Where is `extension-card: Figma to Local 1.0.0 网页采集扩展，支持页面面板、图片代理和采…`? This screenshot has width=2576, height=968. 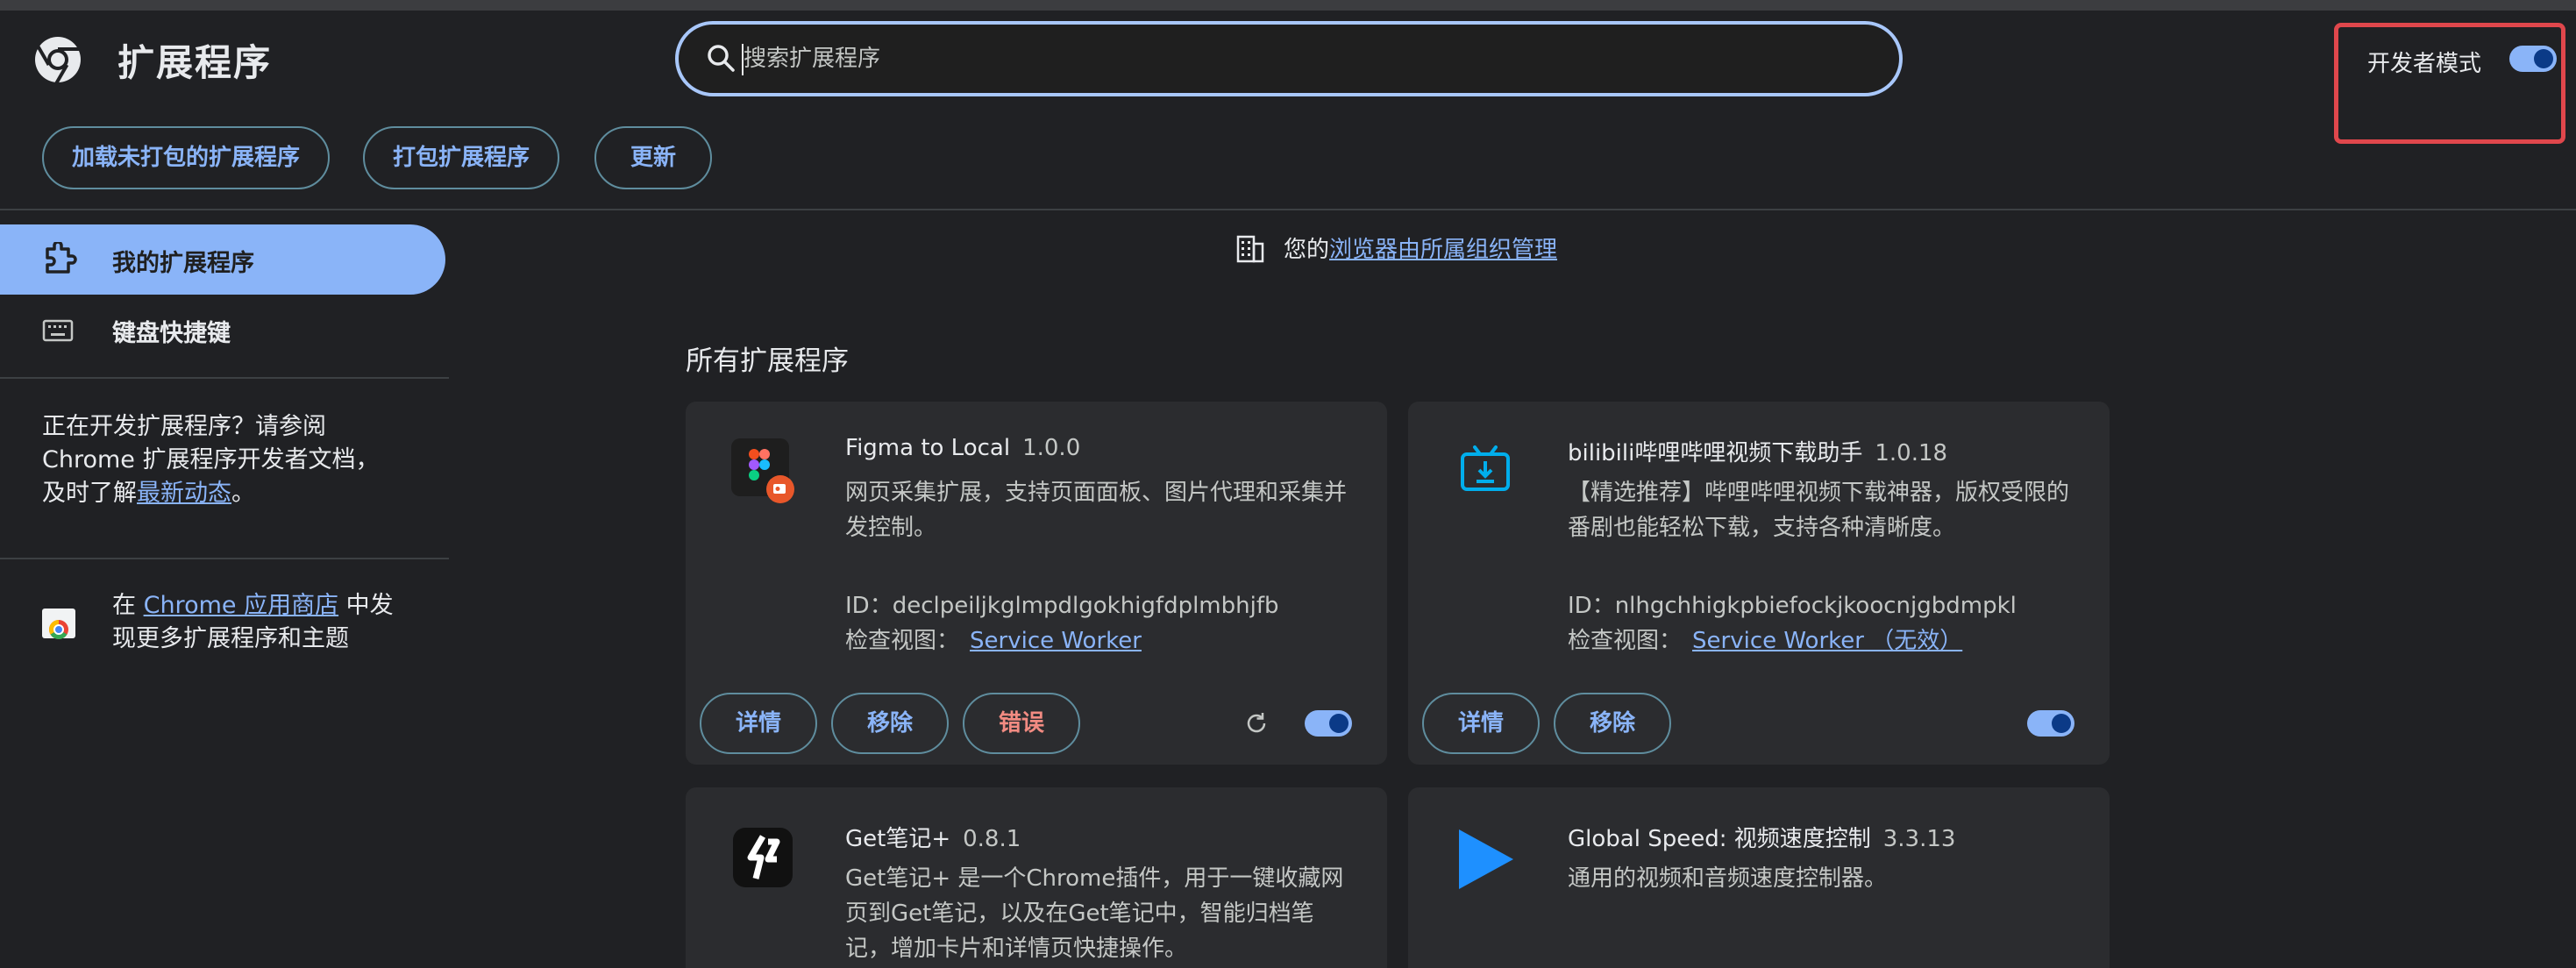
extension-card: Figma to Local 1.0.0 网页采集扩展，支持页面面板、图片代理和采… is located at coordinates (1036, 583).